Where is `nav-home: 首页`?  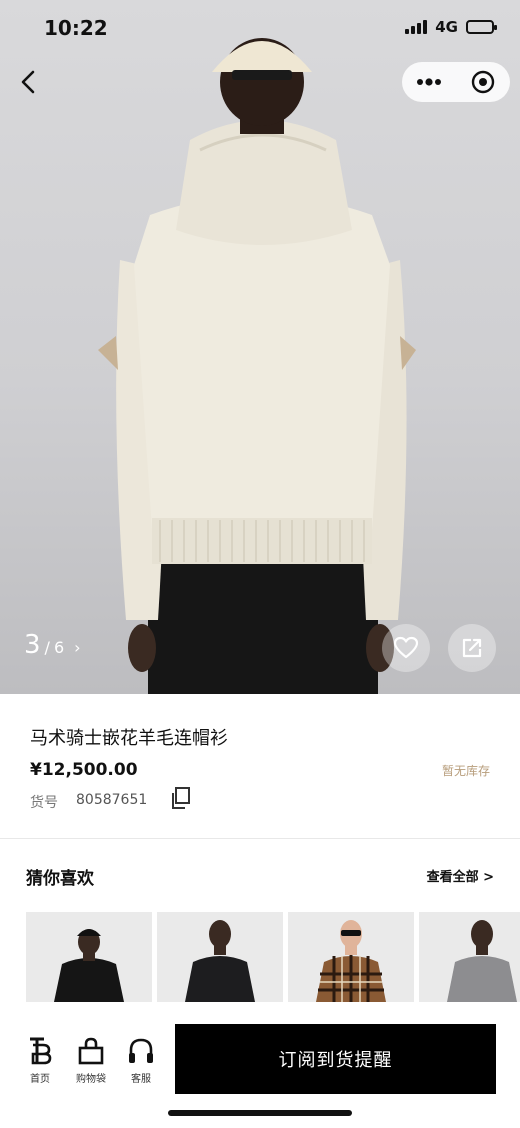
nav-home: 首页 is located at coordinates (40, 1060).